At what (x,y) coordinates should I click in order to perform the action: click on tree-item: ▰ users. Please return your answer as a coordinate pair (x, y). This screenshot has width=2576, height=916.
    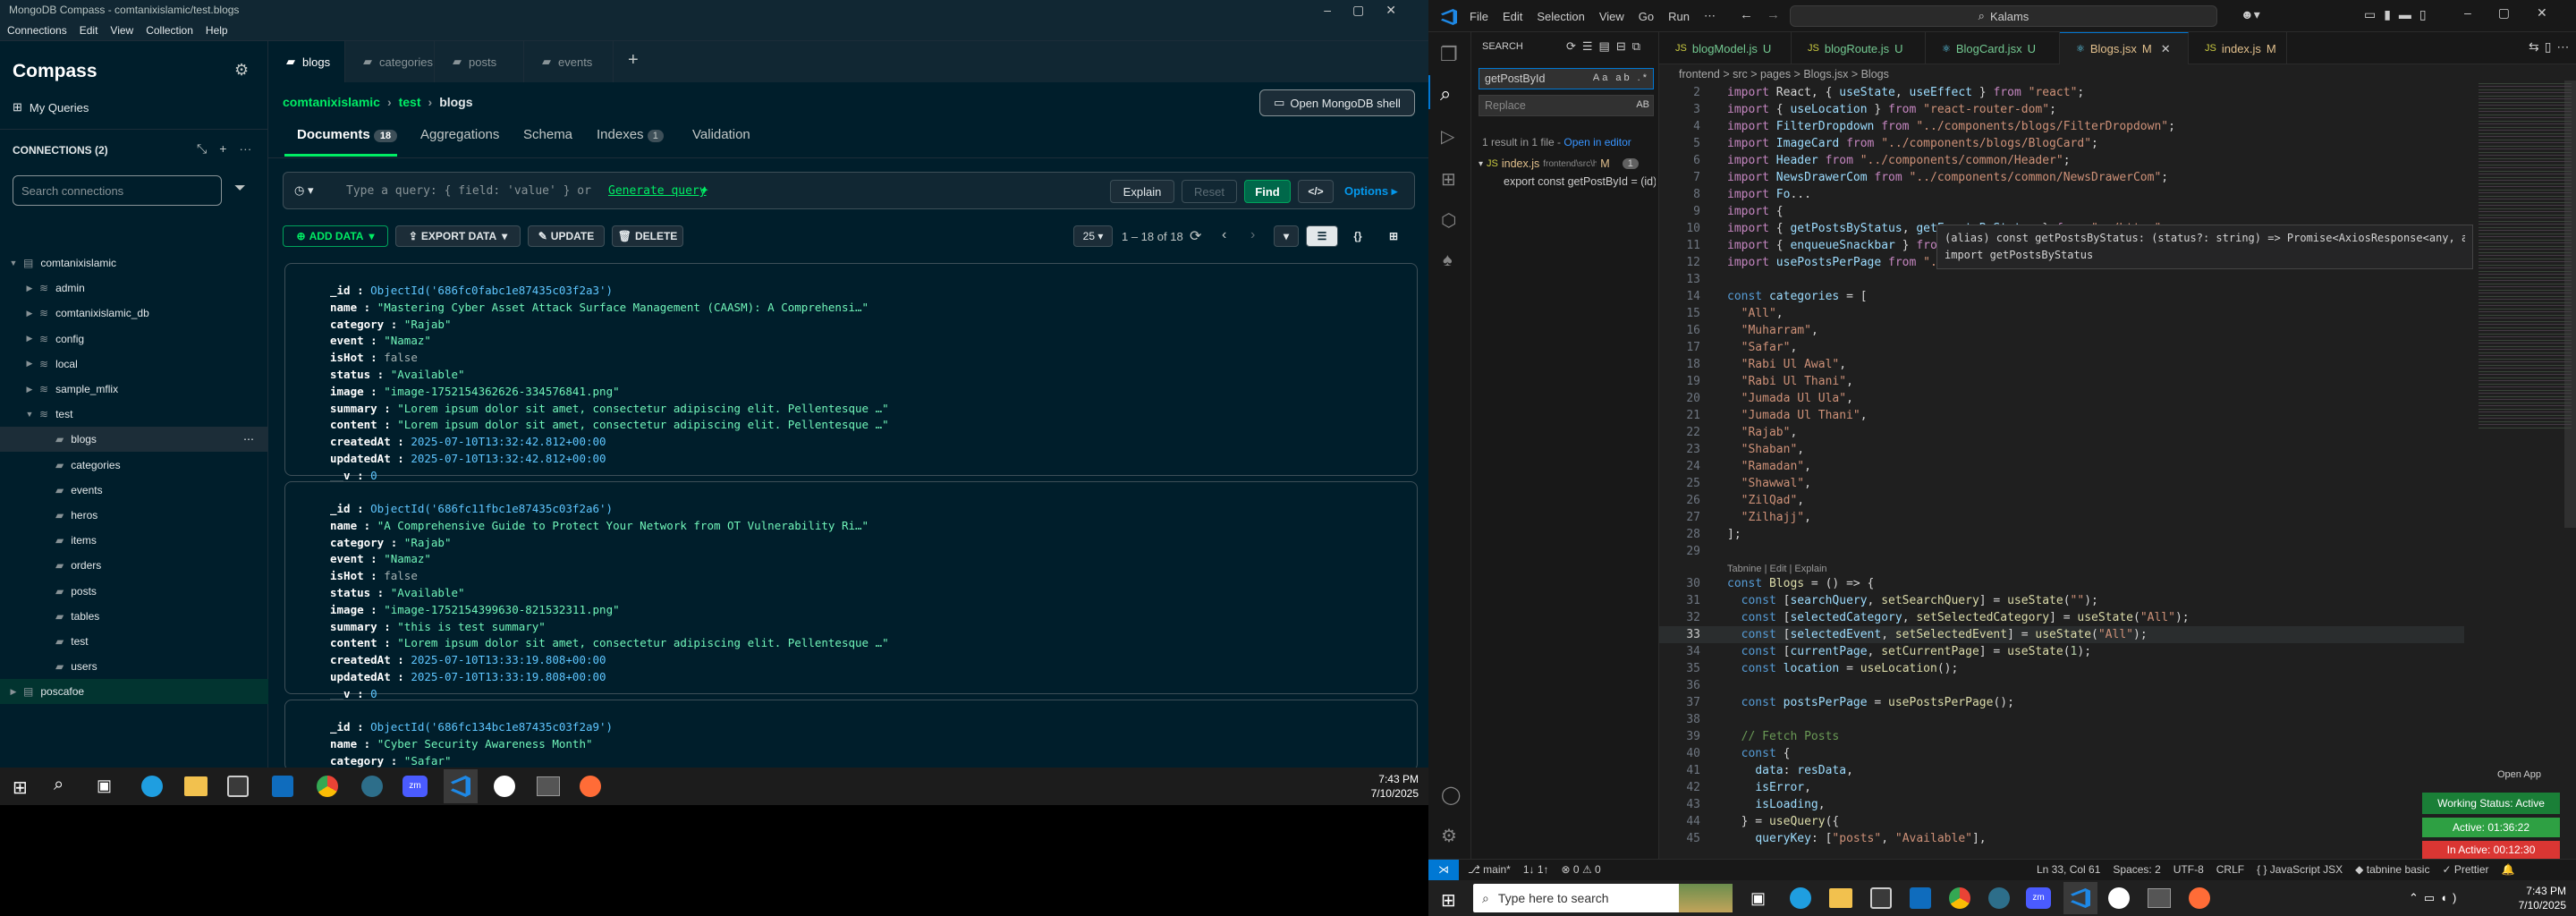
    Looking at the image, I should click on (134, 666).